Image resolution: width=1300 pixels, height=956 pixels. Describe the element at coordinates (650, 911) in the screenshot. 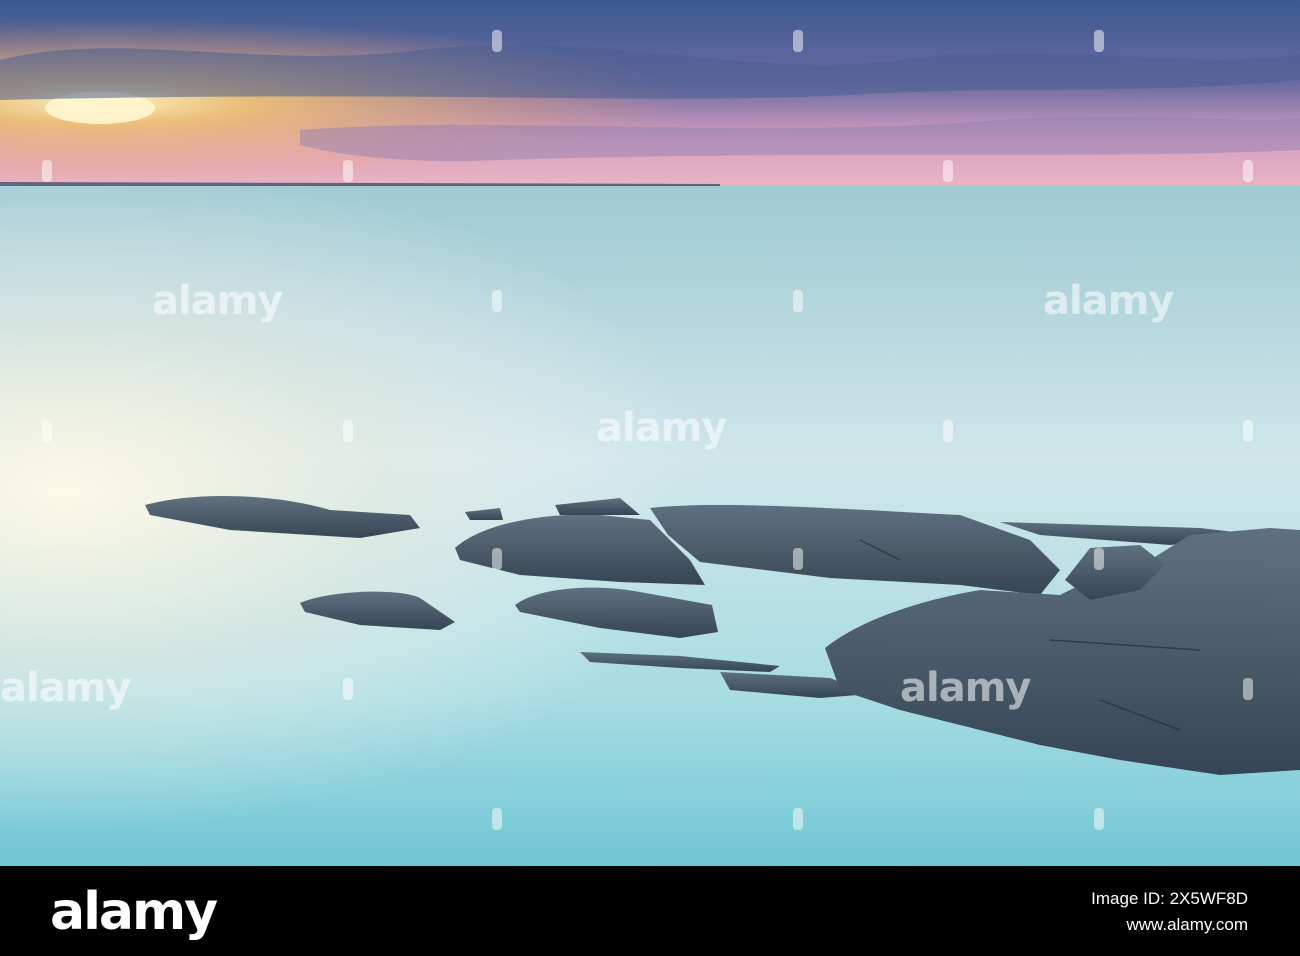

I see `footer-bar: alamy Image ID: 2X5WF8D www.alamy.com` at that location.